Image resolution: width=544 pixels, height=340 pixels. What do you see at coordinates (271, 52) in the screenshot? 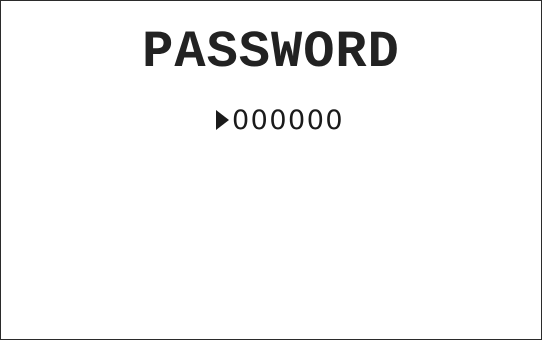
I see `screen-title: PASSWORD` at bounding box center [271, 52].